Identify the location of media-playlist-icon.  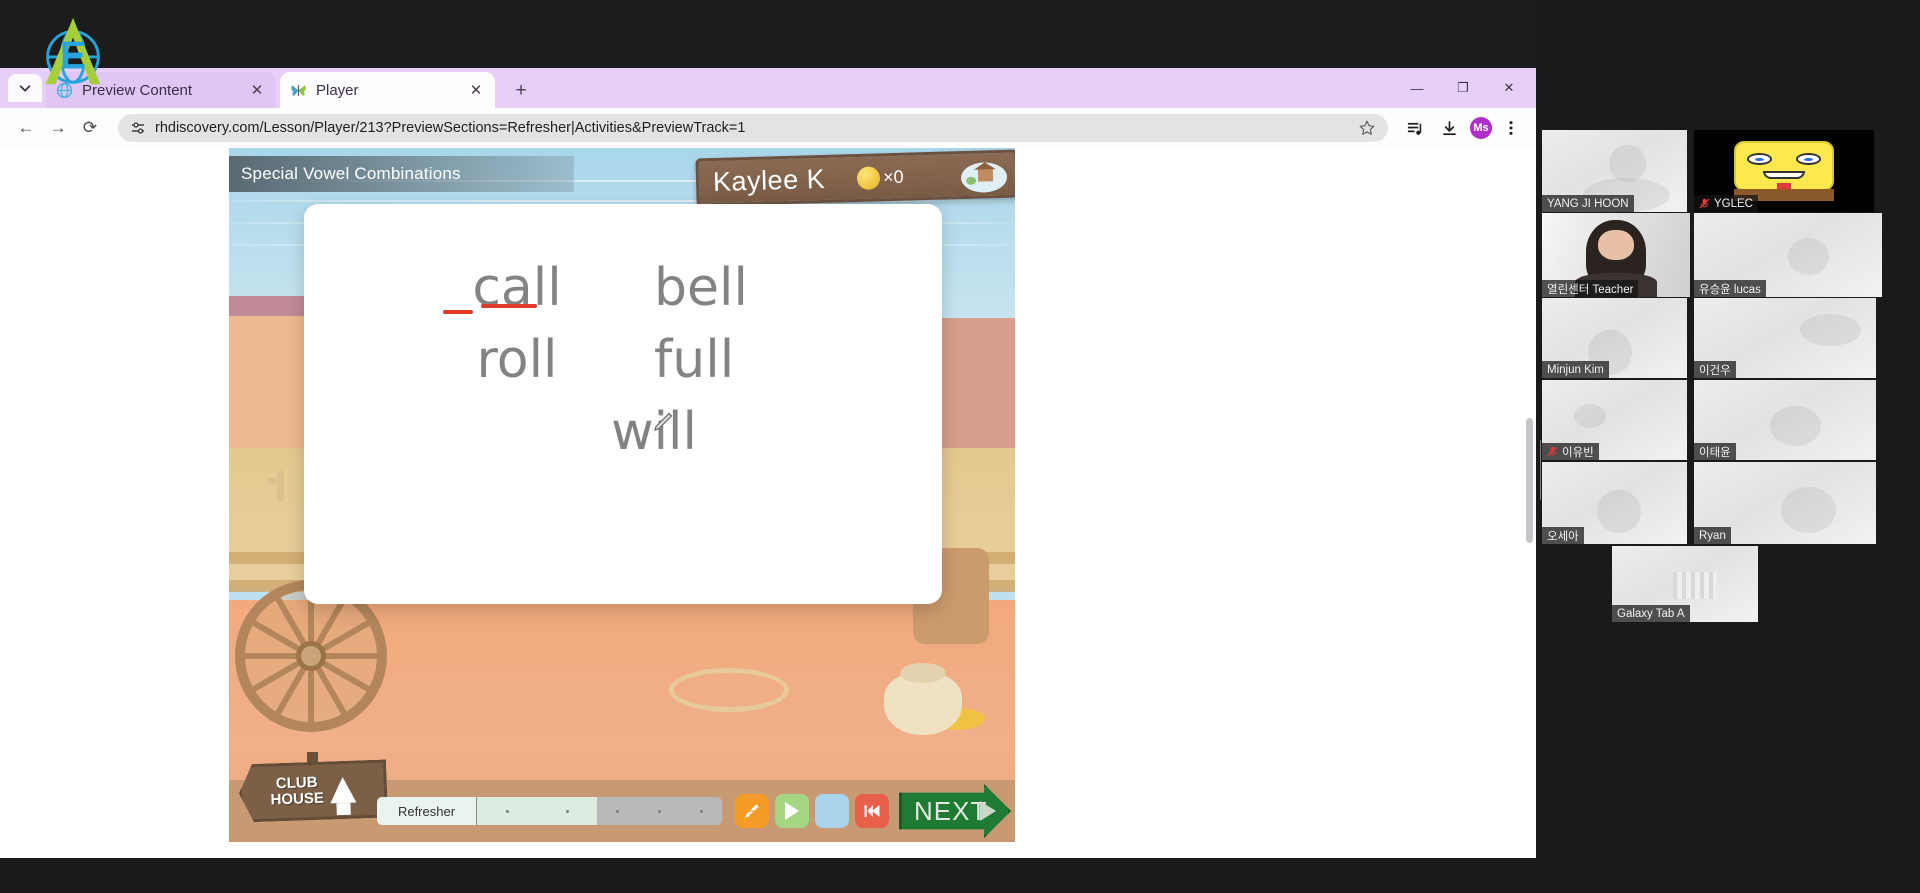
(1415, 128).